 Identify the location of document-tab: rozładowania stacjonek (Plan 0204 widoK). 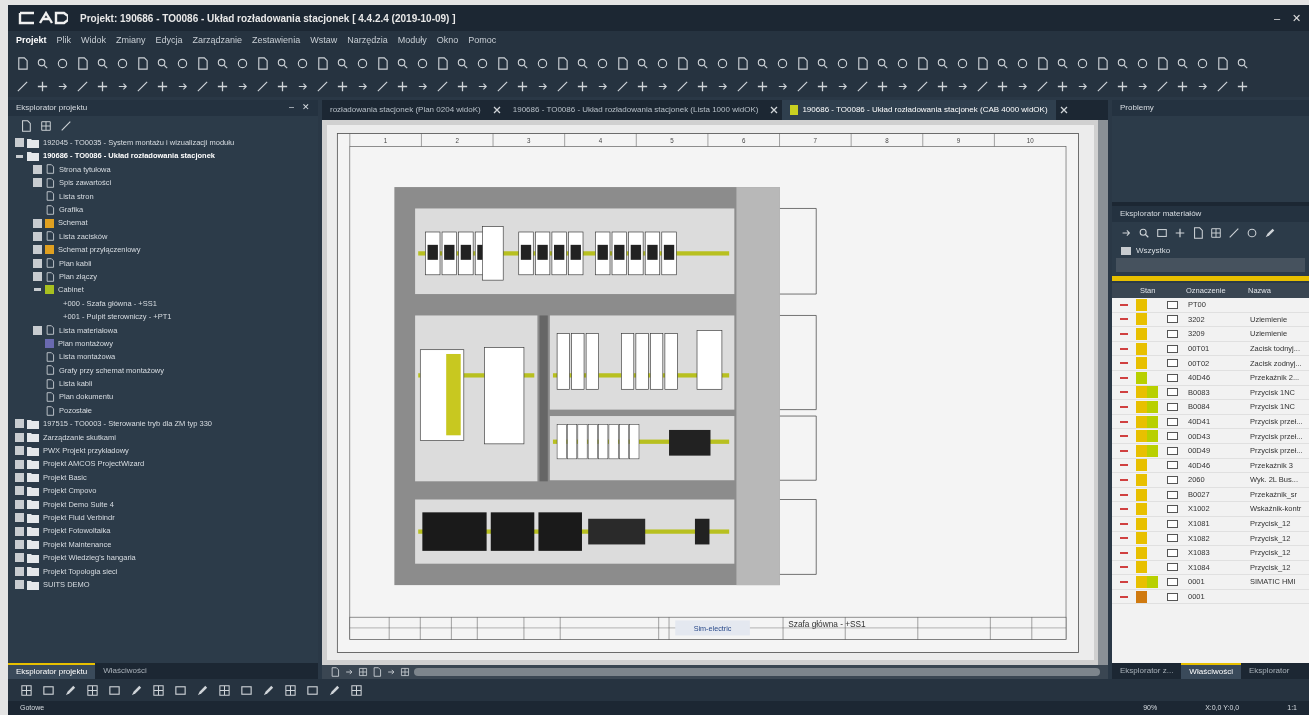
(405, 110).